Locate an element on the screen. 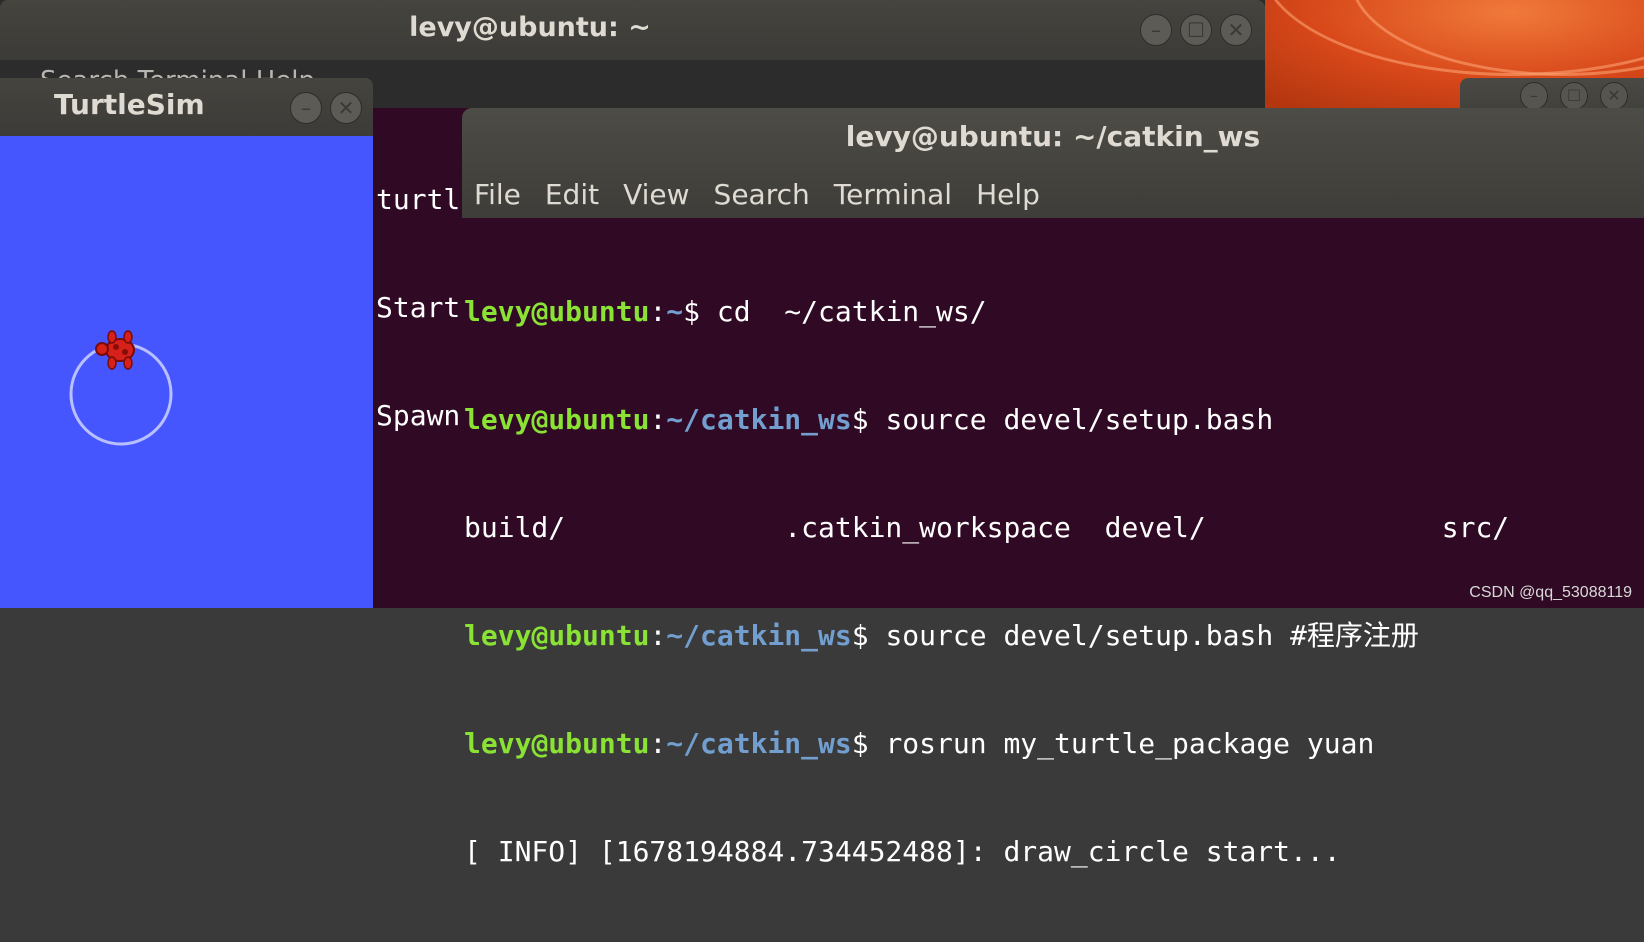 This screenshot has width=1644, height=942. terminal-line: Spawn is located at coordinates (418, 415).